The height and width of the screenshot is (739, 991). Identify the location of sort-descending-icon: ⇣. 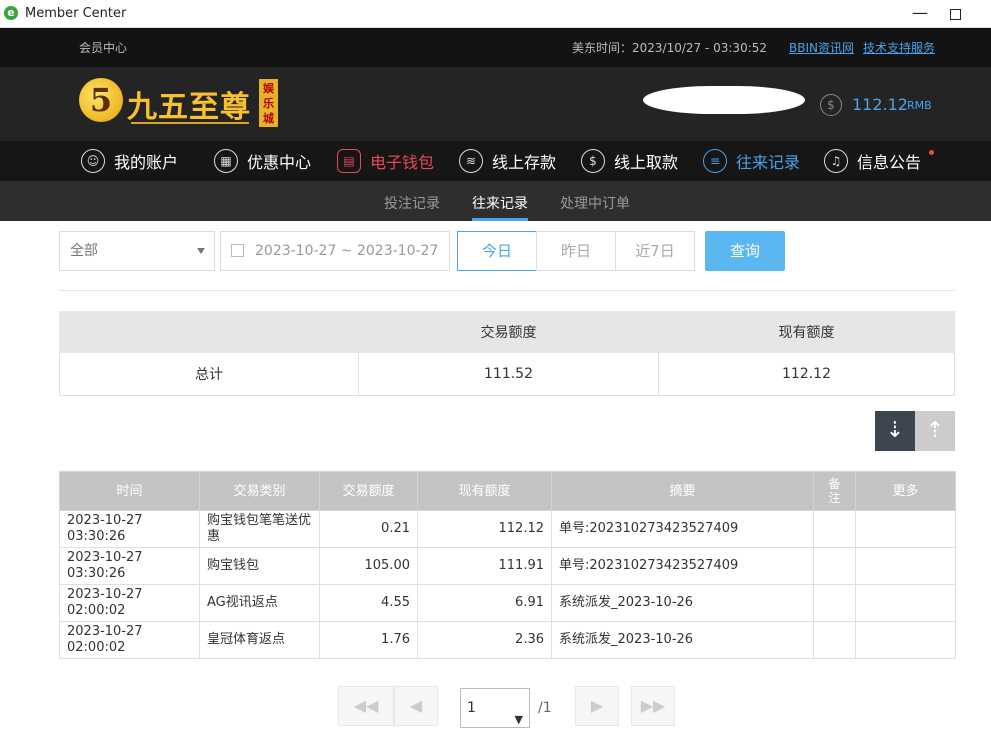
(895, 431).